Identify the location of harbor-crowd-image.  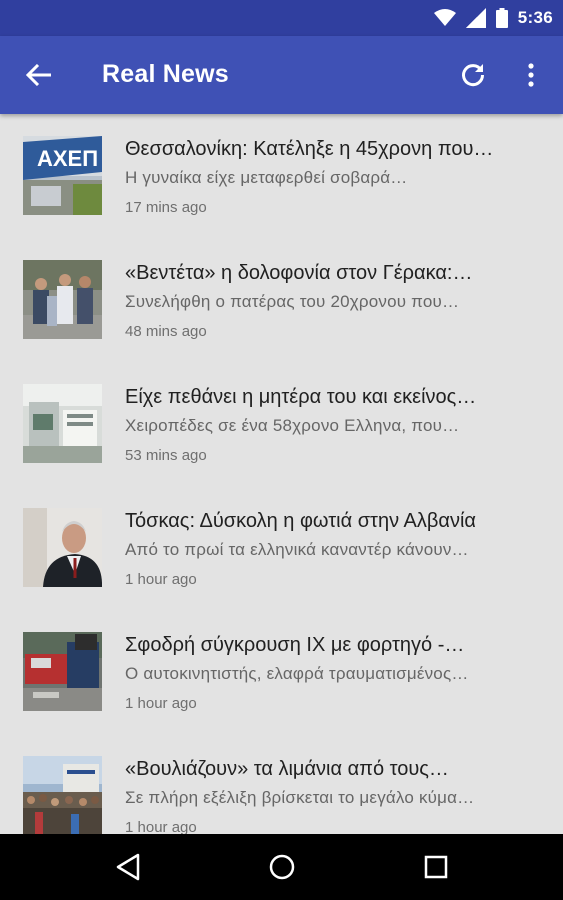
(62, 795).